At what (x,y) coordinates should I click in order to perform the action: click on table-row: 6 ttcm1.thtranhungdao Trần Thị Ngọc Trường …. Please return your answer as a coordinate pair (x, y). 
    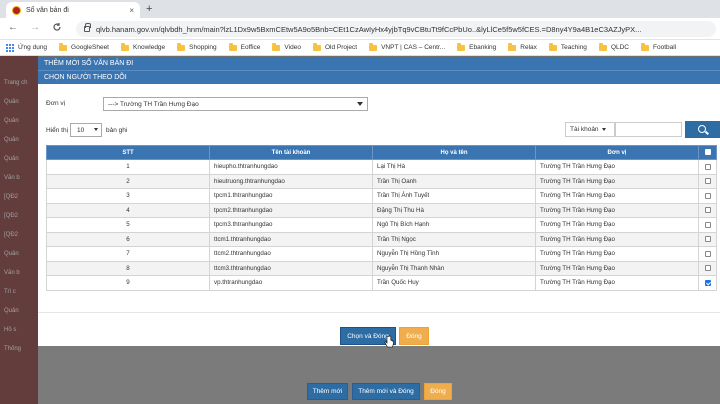
    Looking at the image, I should click on (381, 239).